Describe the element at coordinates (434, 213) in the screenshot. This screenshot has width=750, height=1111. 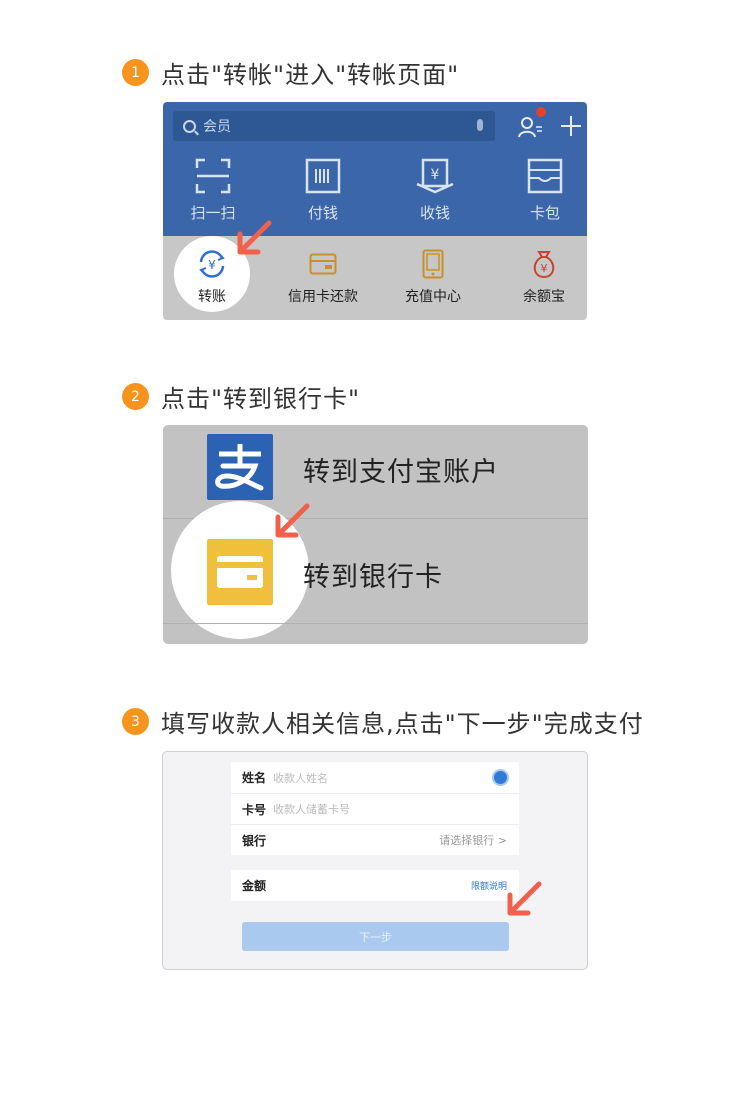
I see `receive-money-label: 收钱` at that location.